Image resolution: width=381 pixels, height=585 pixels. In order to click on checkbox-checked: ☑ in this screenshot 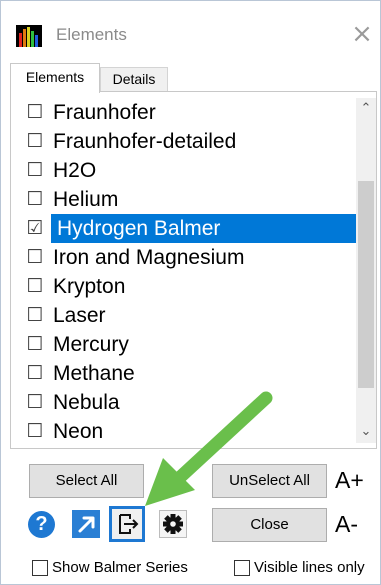, I will do `click(35, 228)`.